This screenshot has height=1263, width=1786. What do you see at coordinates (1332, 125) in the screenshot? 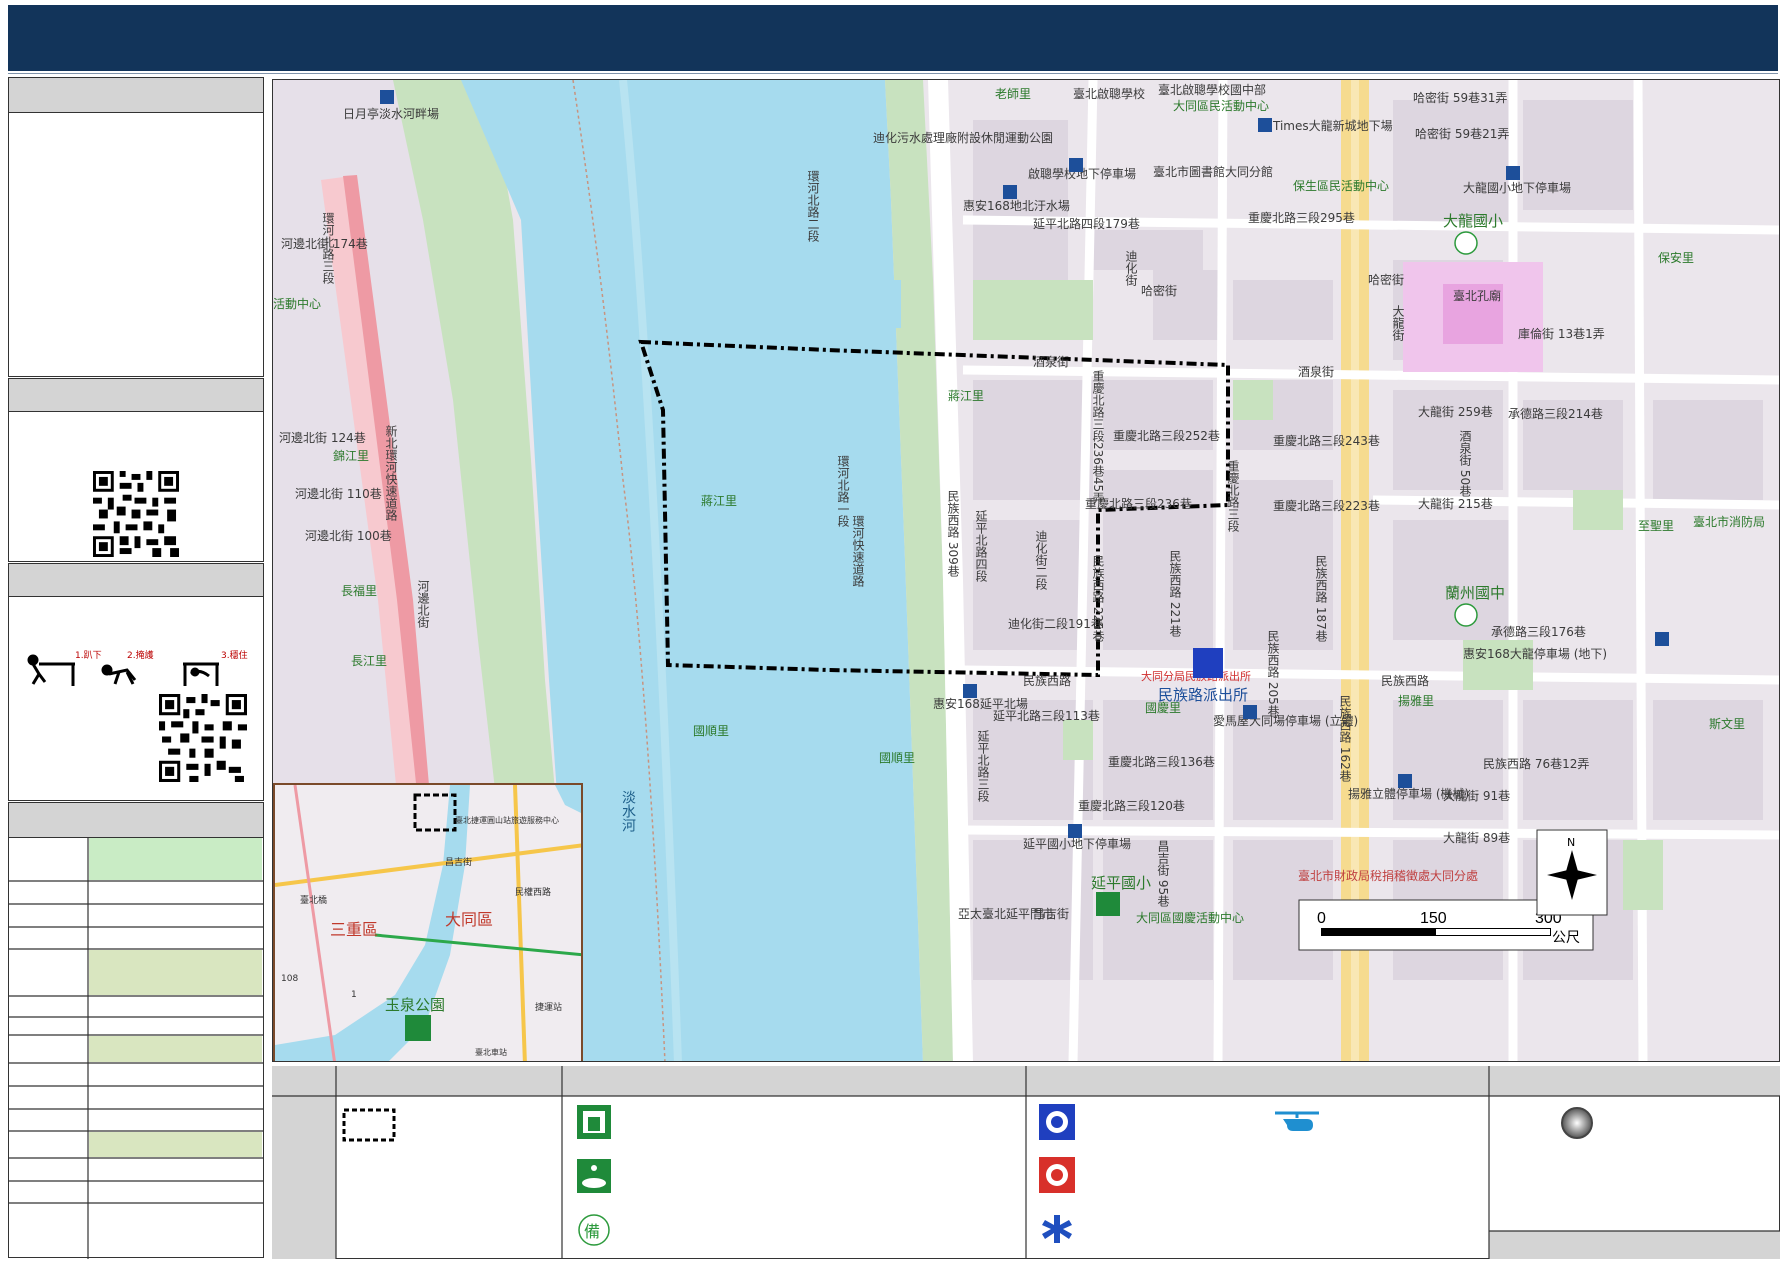
I see `label-parking-times: Times大龍新城地下場` at bounding box center [1332, 125].